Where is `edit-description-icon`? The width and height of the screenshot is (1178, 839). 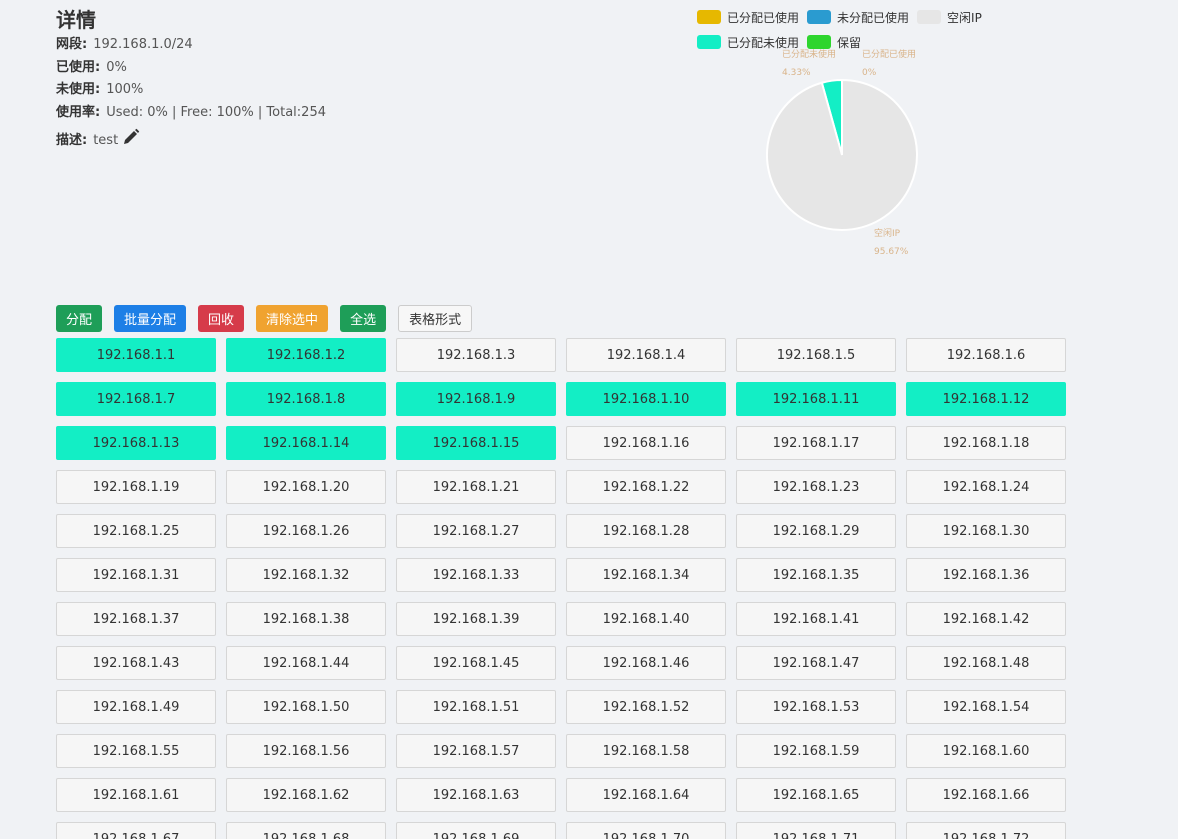
edit-description-icon is located at coordinates (131, 141).